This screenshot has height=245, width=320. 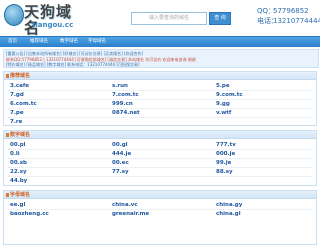 What do you see at coordinates (120, 172) in the screenshot?
I see `domain-link: 77.sy` at bounding box center [120, 172].